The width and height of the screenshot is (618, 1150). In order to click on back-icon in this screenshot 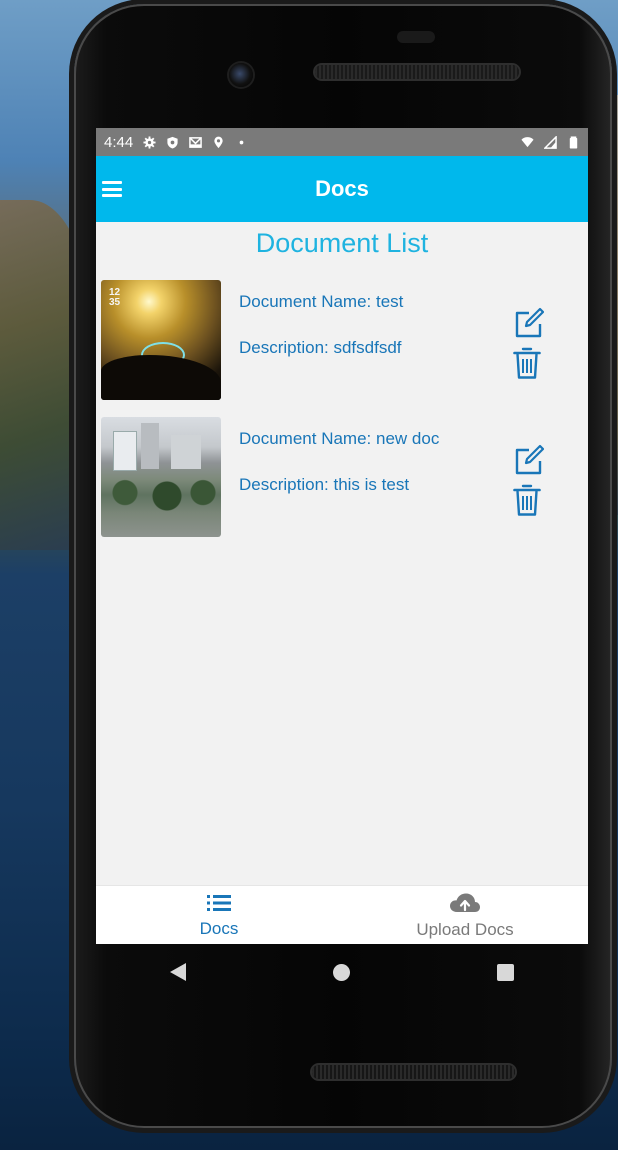, I will do `click(177, 972)`.